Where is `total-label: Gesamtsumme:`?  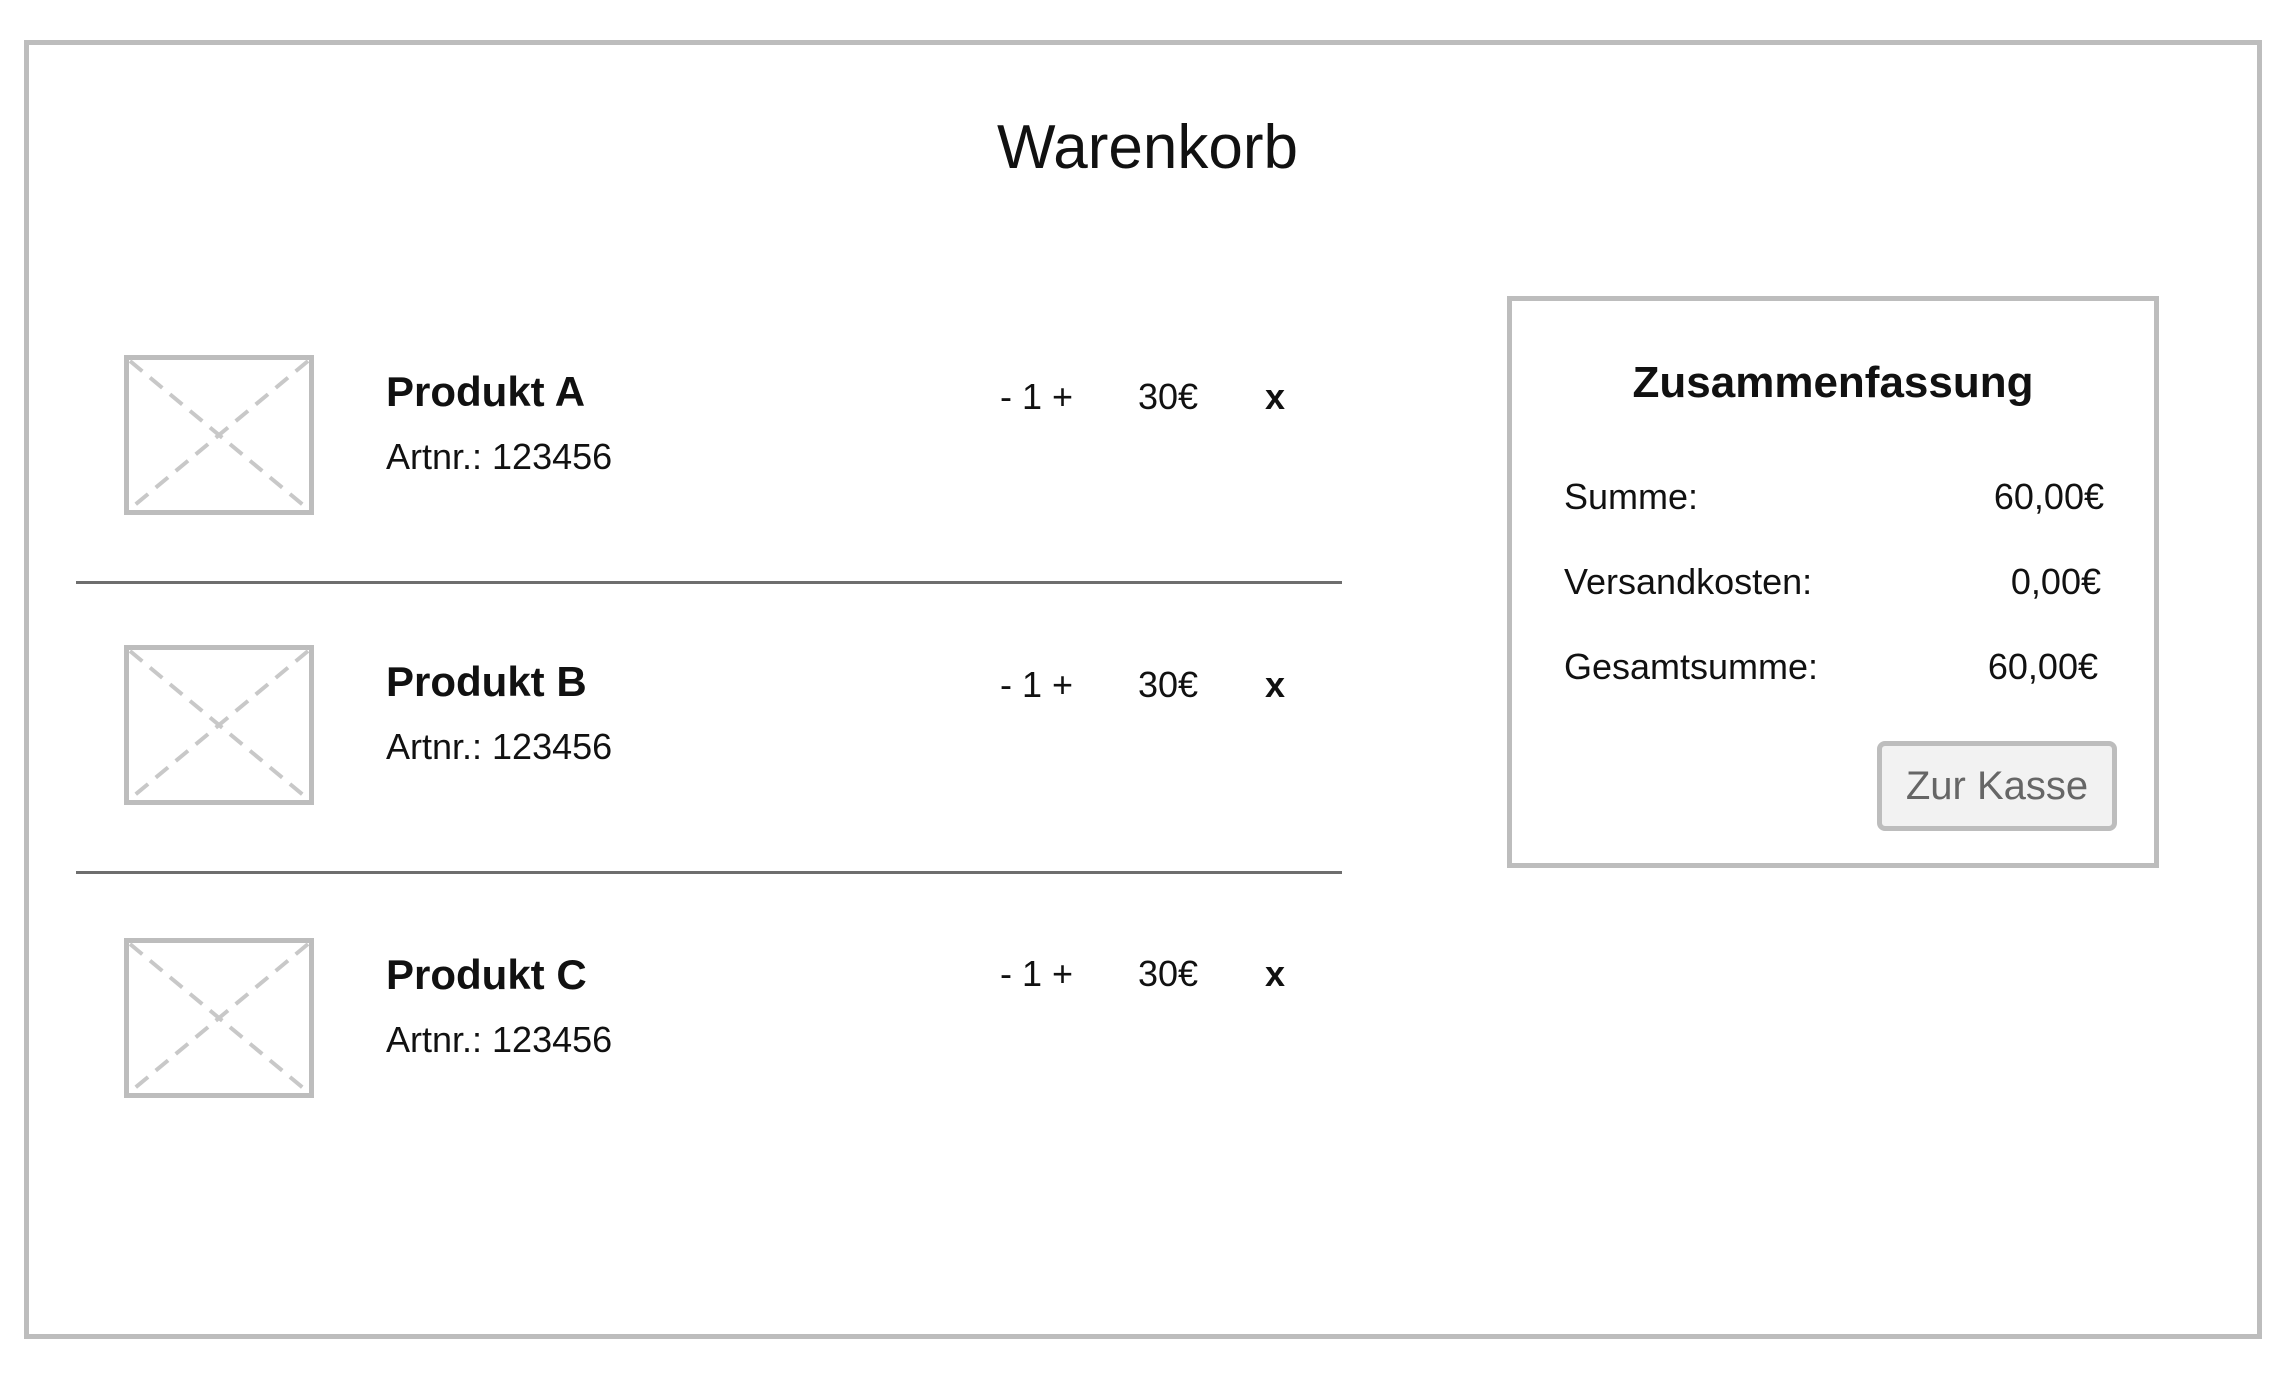
total-label: Gesamtsumme: is located at coordinates (1691, 666).